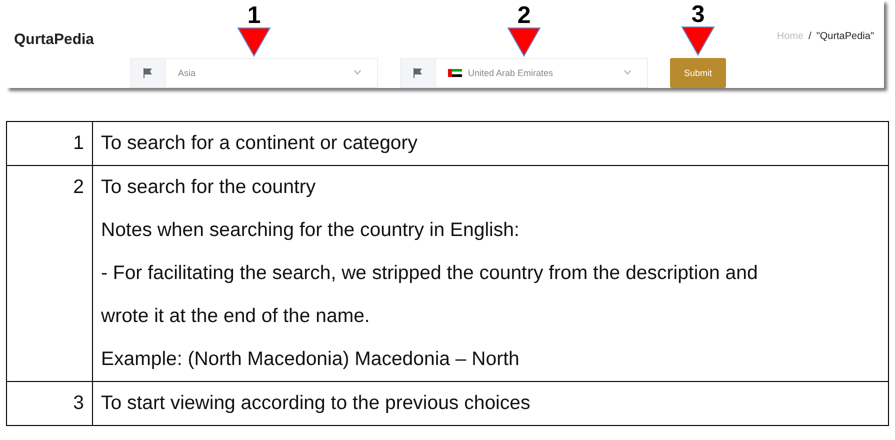 The image size is (895, 440). Describe the element at coordinates (78, 403) in the screenshot. I see `row-number: 3` at that location.